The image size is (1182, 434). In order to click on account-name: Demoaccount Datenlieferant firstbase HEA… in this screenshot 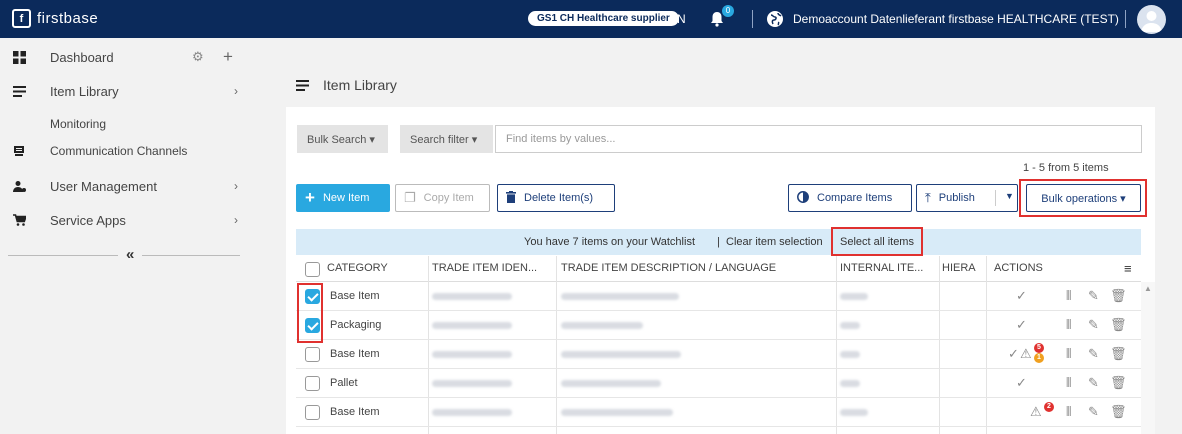, I will do `click(956, 19)`.